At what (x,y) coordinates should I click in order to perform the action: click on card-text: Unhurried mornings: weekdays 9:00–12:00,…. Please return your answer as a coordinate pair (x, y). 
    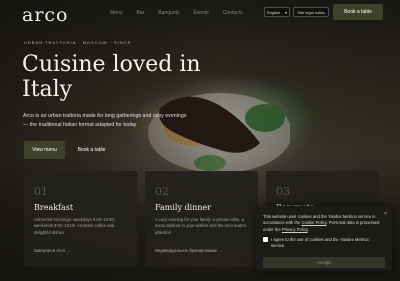
    Looking at the image, I should click on (75, 226).